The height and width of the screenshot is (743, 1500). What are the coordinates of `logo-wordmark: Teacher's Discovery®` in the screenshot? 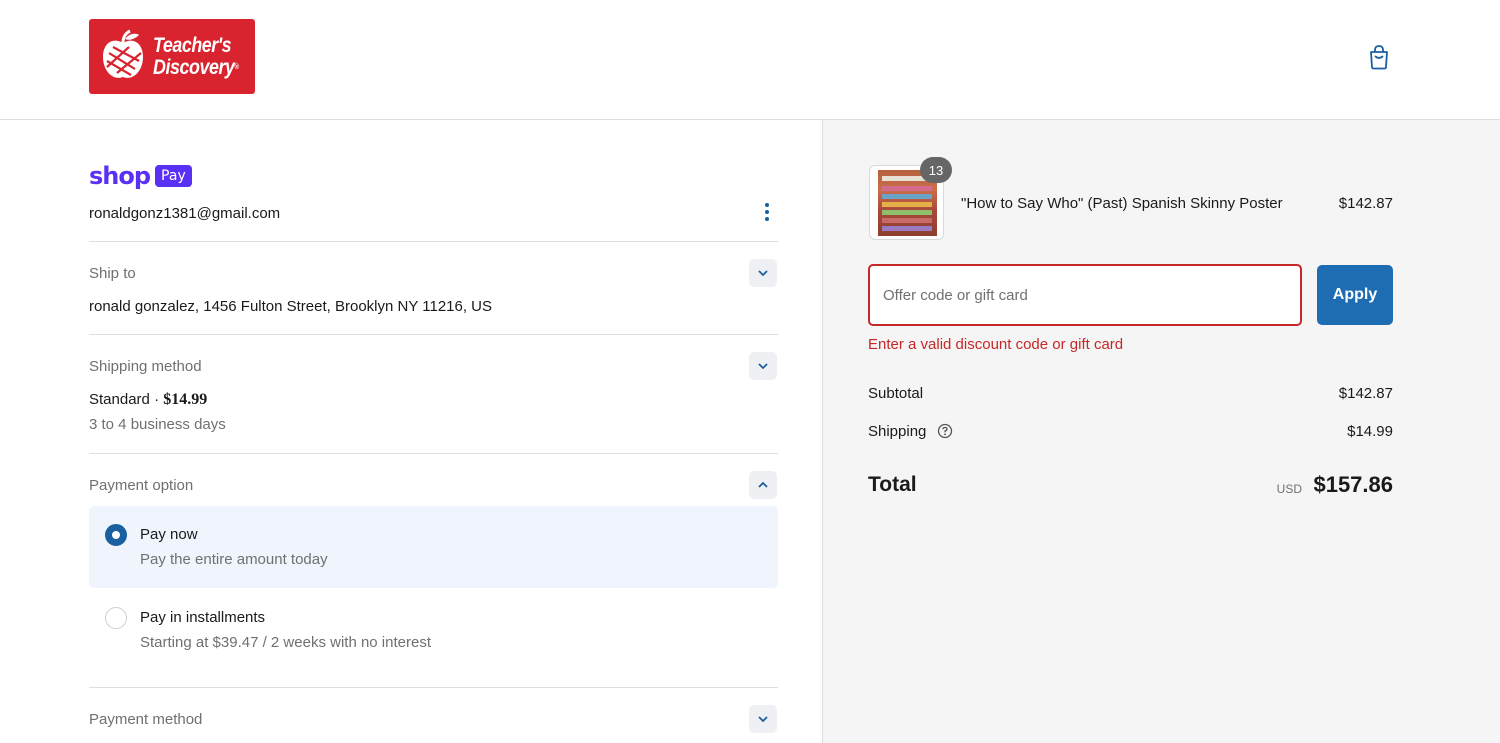 It's located at (196, 56).